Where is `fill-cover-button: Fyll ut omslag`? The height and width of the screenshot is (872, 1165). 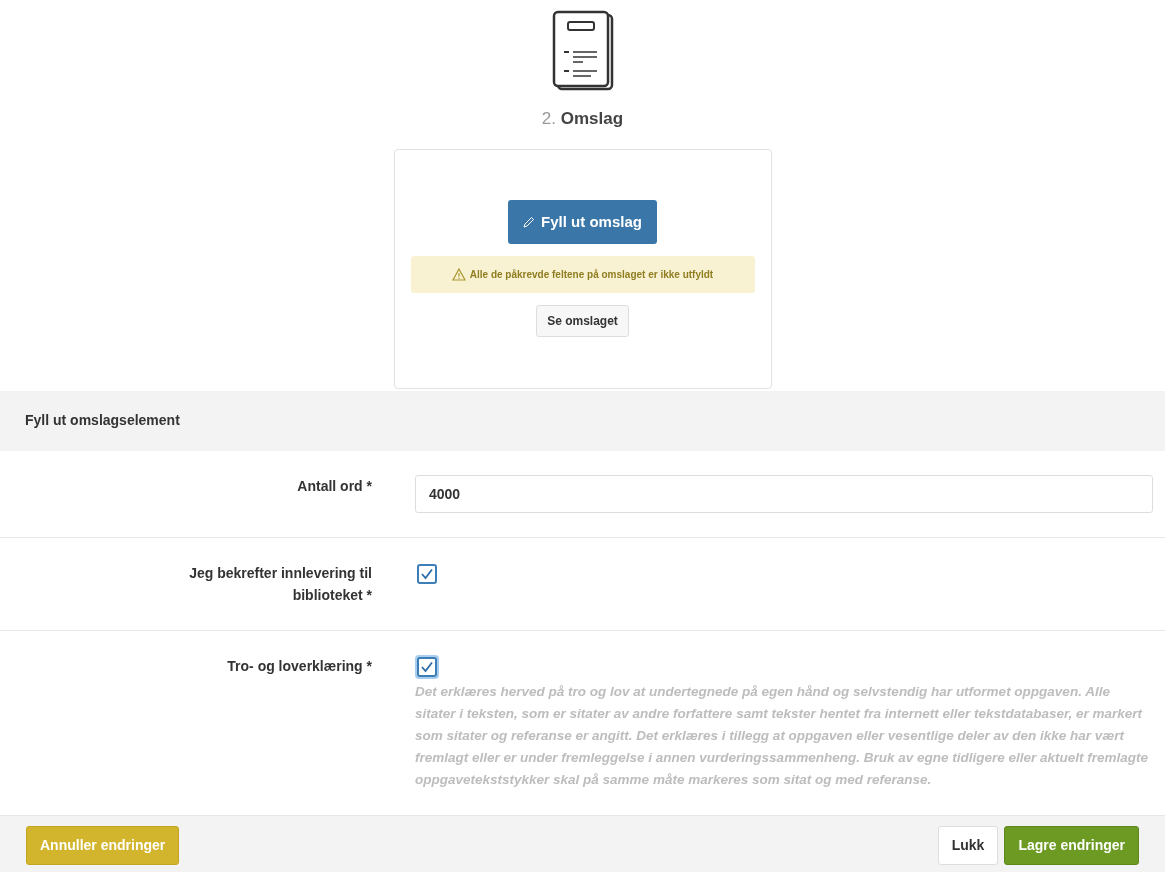
fill-cover-button: Fyll ut omslag is located at coordinates (582, 222).